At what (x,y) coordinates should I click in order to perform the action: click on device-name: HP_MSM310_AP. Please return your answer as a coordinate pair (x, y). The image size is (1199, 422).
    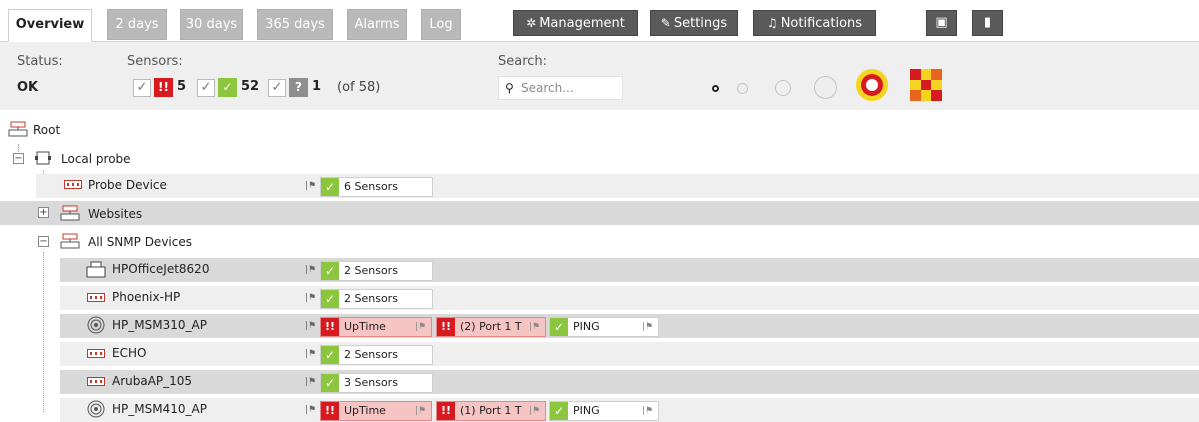
    Looking at the image, I should click on (159, 325).